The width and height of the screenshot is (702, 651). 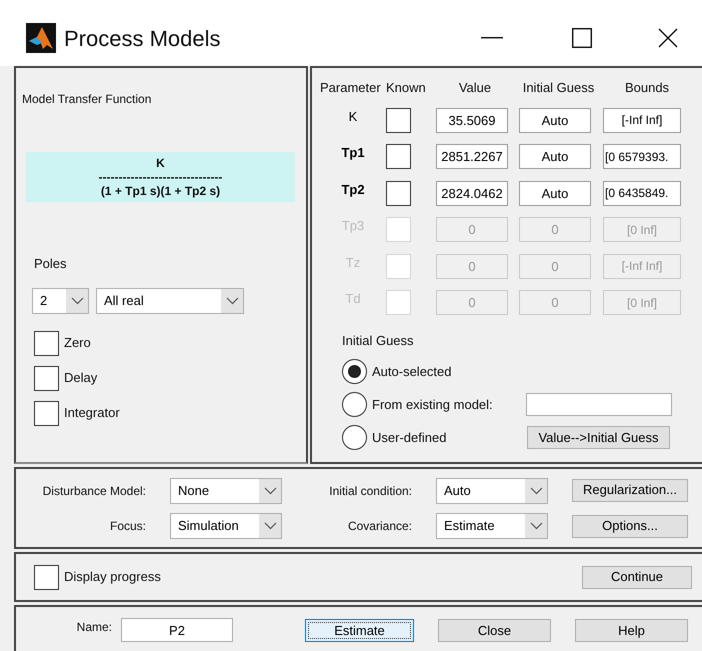 I want to click on bounds-field: [0 6579393., so click(x=642, y=157).